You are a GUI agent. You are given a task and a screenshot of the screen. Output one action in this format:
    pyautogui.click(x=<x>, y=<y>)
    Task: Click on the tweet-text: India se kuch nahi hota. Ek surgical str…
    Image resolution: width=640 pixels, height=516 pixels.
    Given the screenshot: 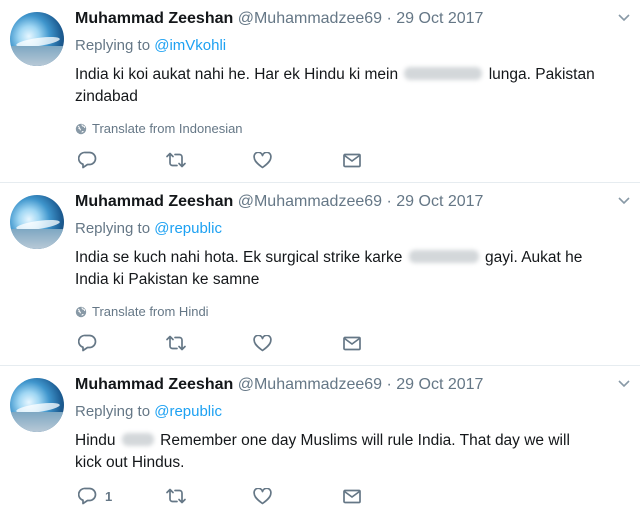 What is the action you would take?
    pyautogui.click(x=335, y=269)
    